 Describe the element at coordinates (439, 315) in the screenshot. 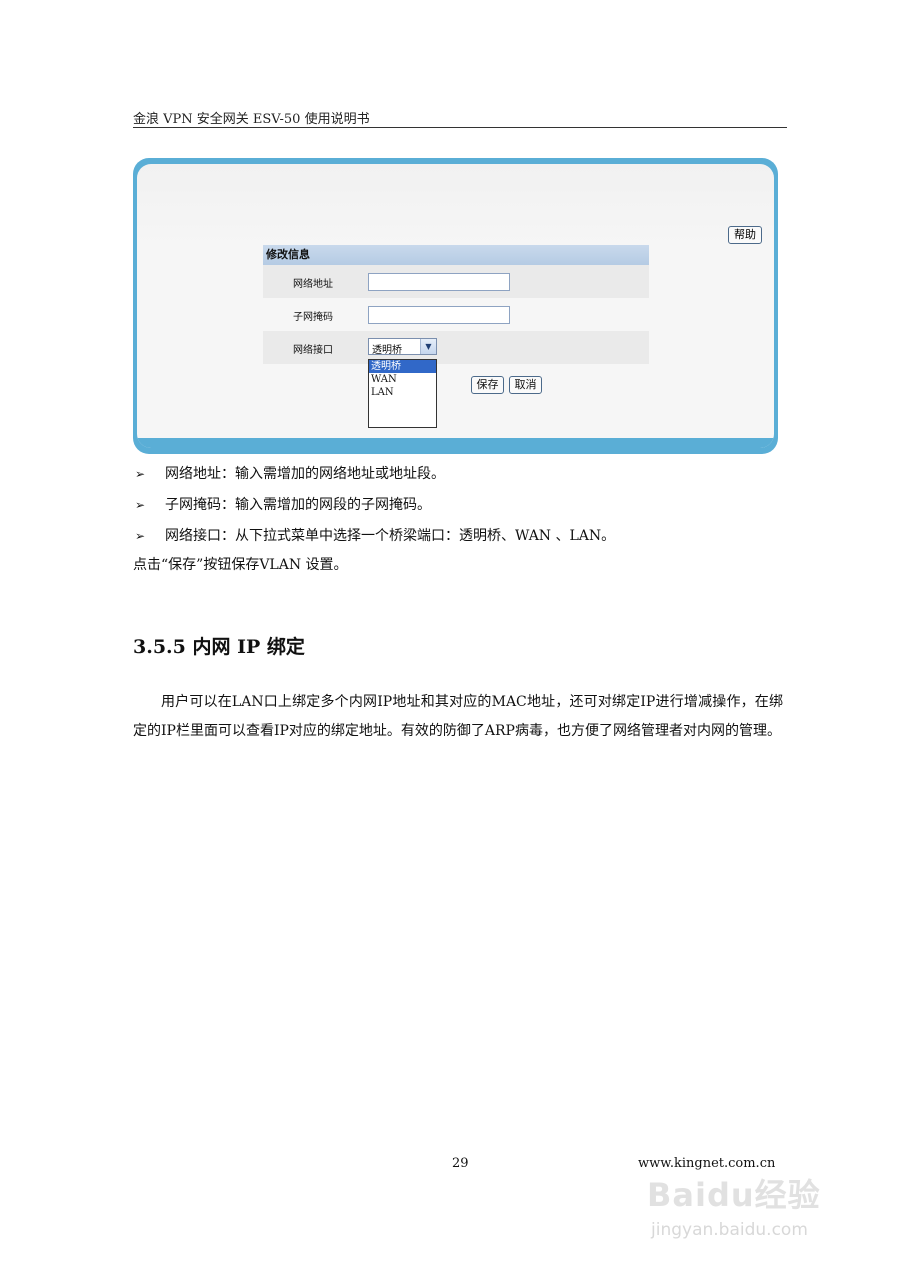

I see `subnet-mask-input` at that location.